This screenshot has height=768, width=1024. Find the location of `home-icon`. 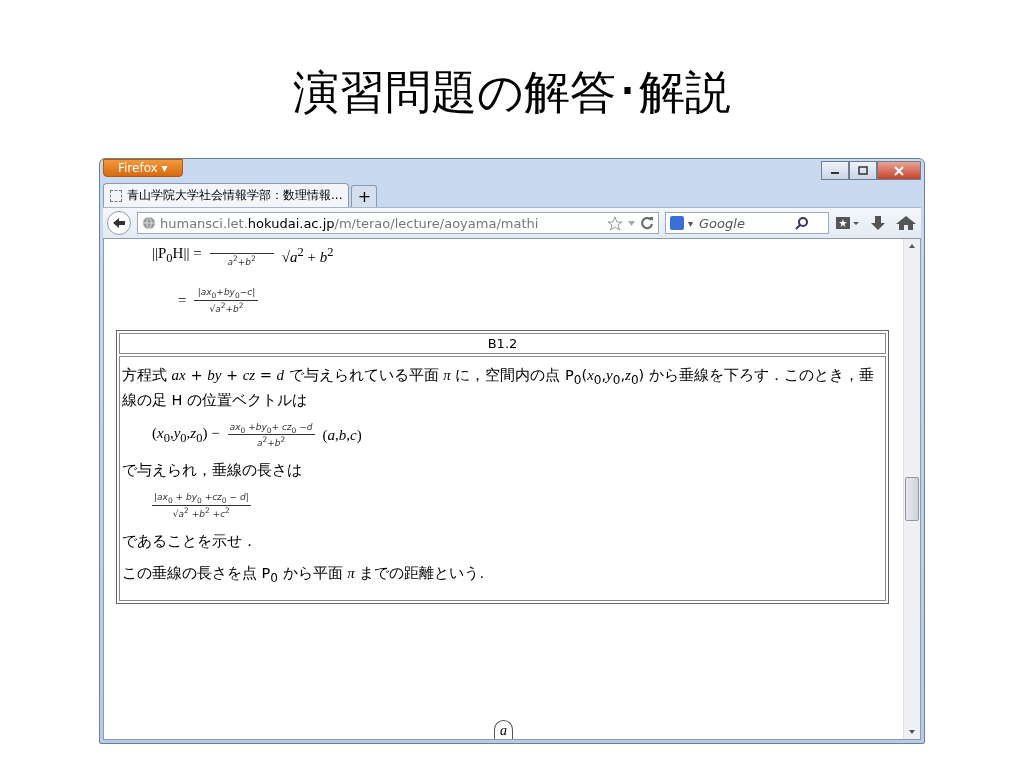

home-icon is located at coordinates (906, 223).